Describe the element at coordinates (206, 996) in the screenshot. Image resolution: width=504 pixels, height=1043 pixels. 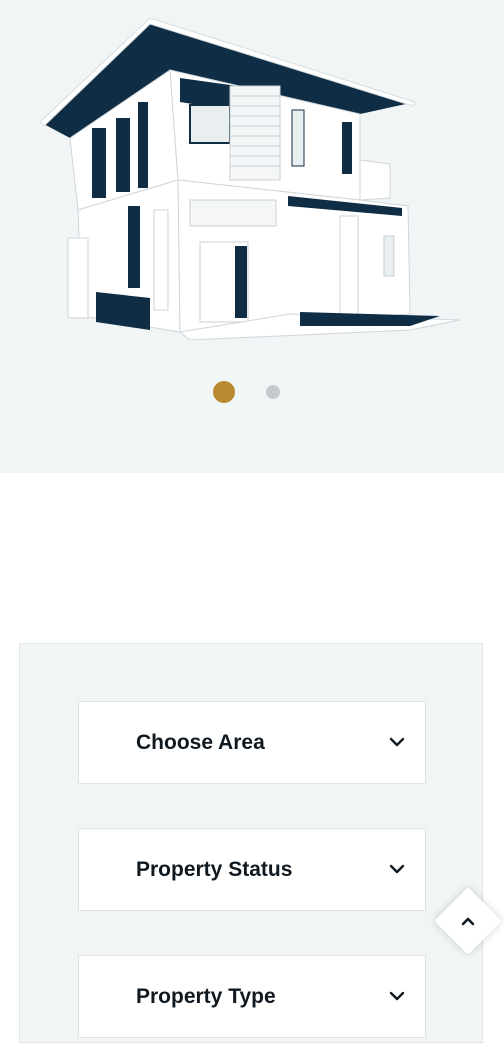
I see `property-type-label: Property Type` at that location.